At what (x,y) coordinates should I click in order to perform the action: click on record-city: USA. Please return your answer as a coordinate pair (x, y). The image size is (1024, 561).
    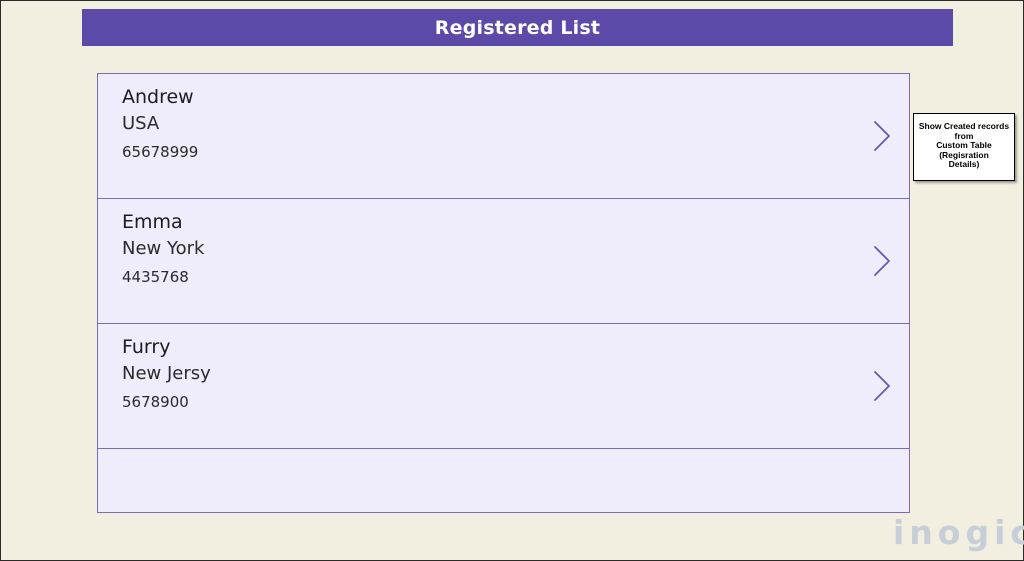
    Looking at the image, I should click on (141, 123).